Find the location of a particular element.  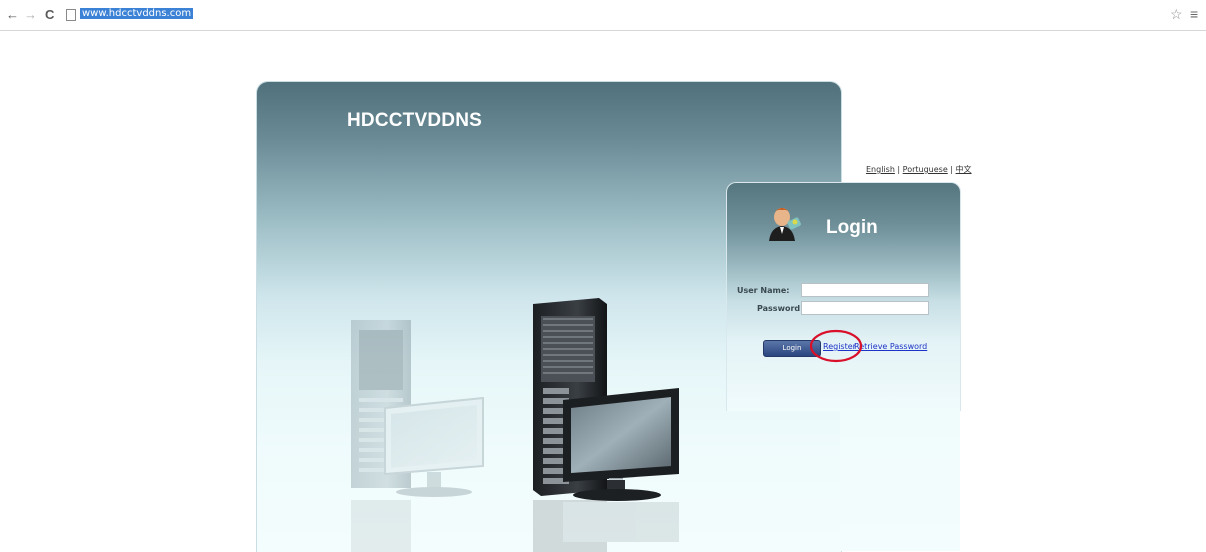

forward-arrow-icon: → is located at coordinates (30, 15).